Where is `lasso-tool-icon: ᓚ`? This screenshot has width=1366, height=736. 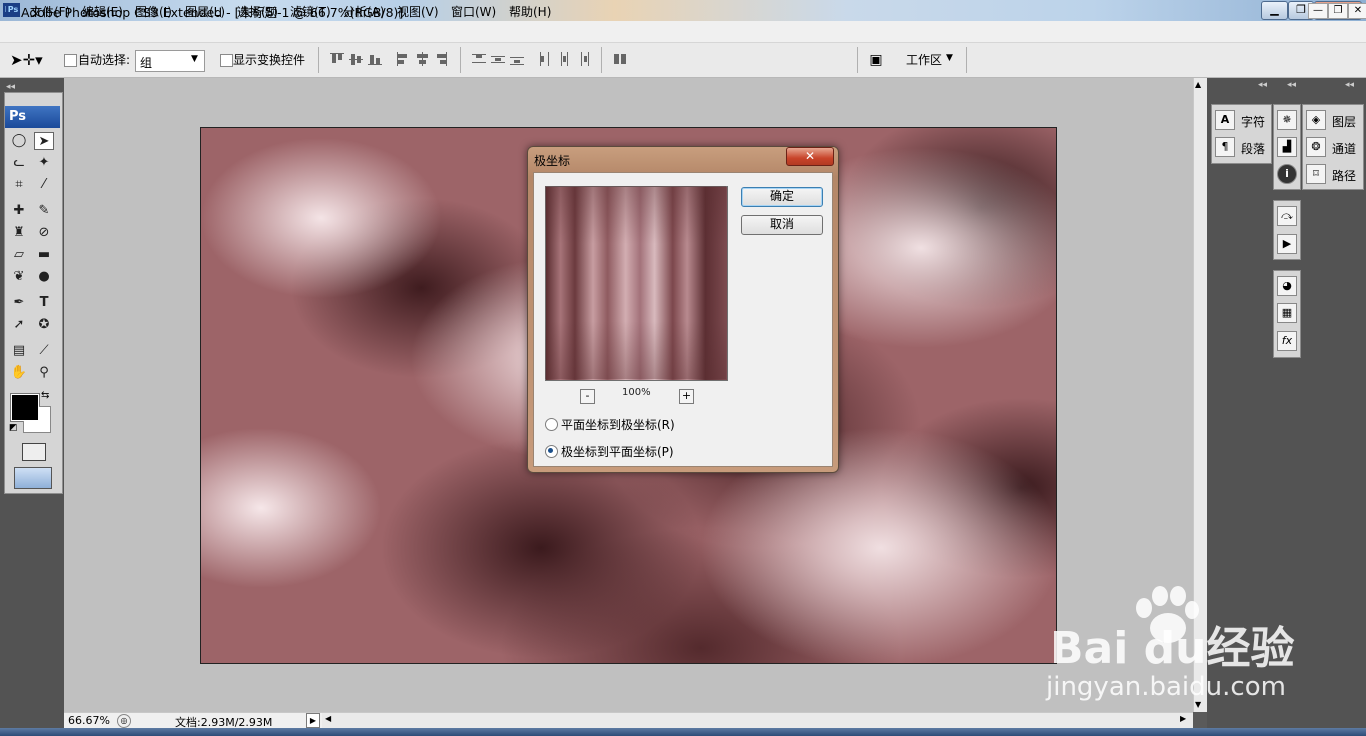 lasso-tool-icon: ᓚ is located at coordinates (19, 163).